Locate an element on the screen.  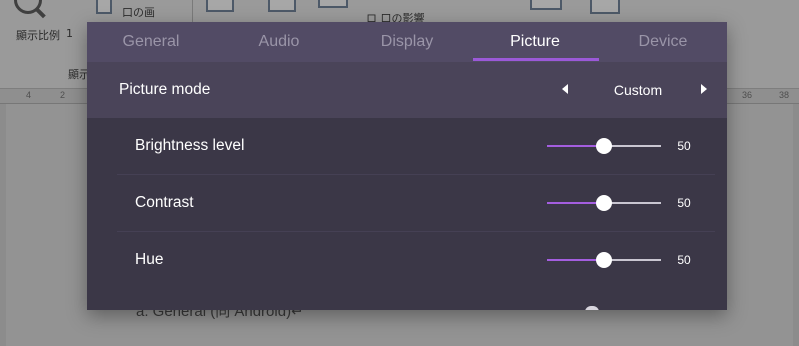
contrast-value: 50 is located at coordinates (684, 203).